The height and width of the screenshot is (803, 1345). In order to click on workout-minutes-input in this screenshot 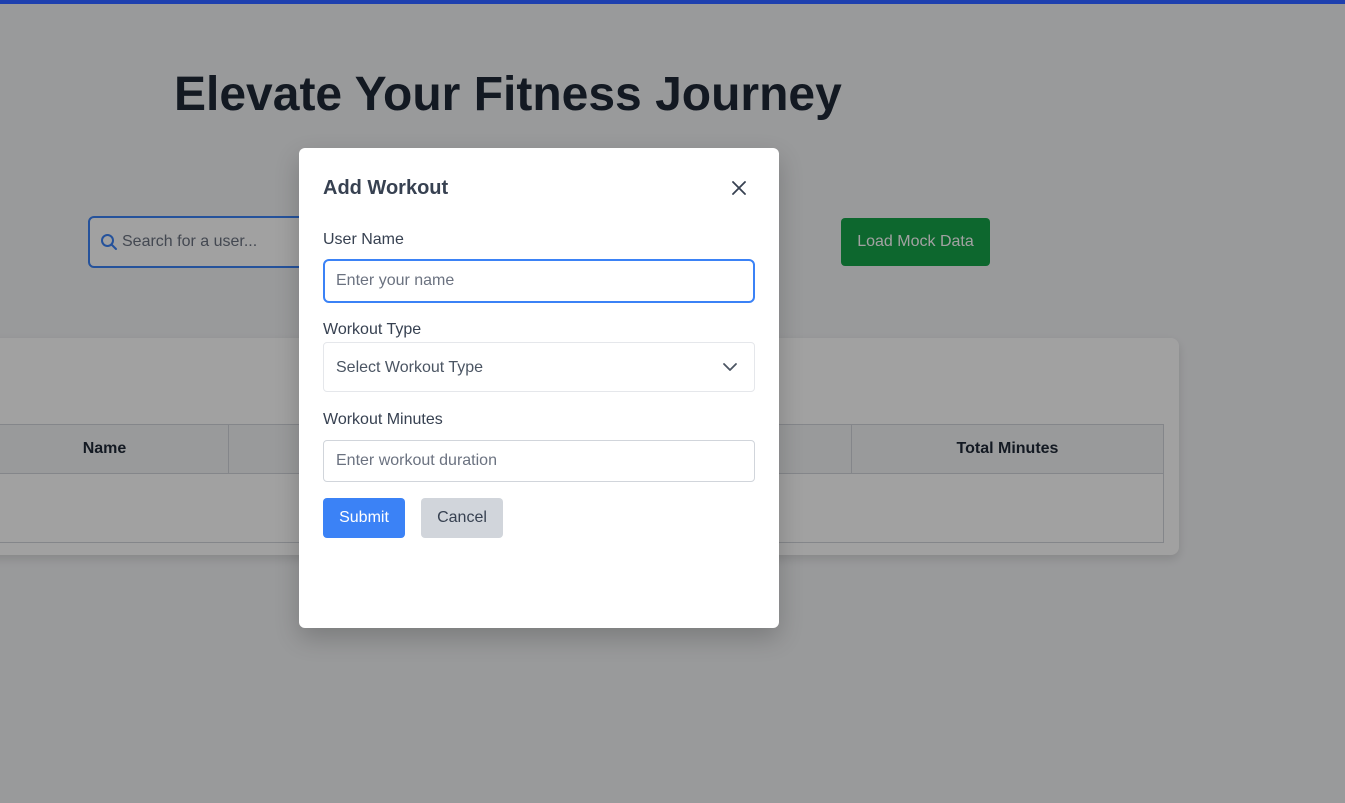, I will do `click(539, 461)`.